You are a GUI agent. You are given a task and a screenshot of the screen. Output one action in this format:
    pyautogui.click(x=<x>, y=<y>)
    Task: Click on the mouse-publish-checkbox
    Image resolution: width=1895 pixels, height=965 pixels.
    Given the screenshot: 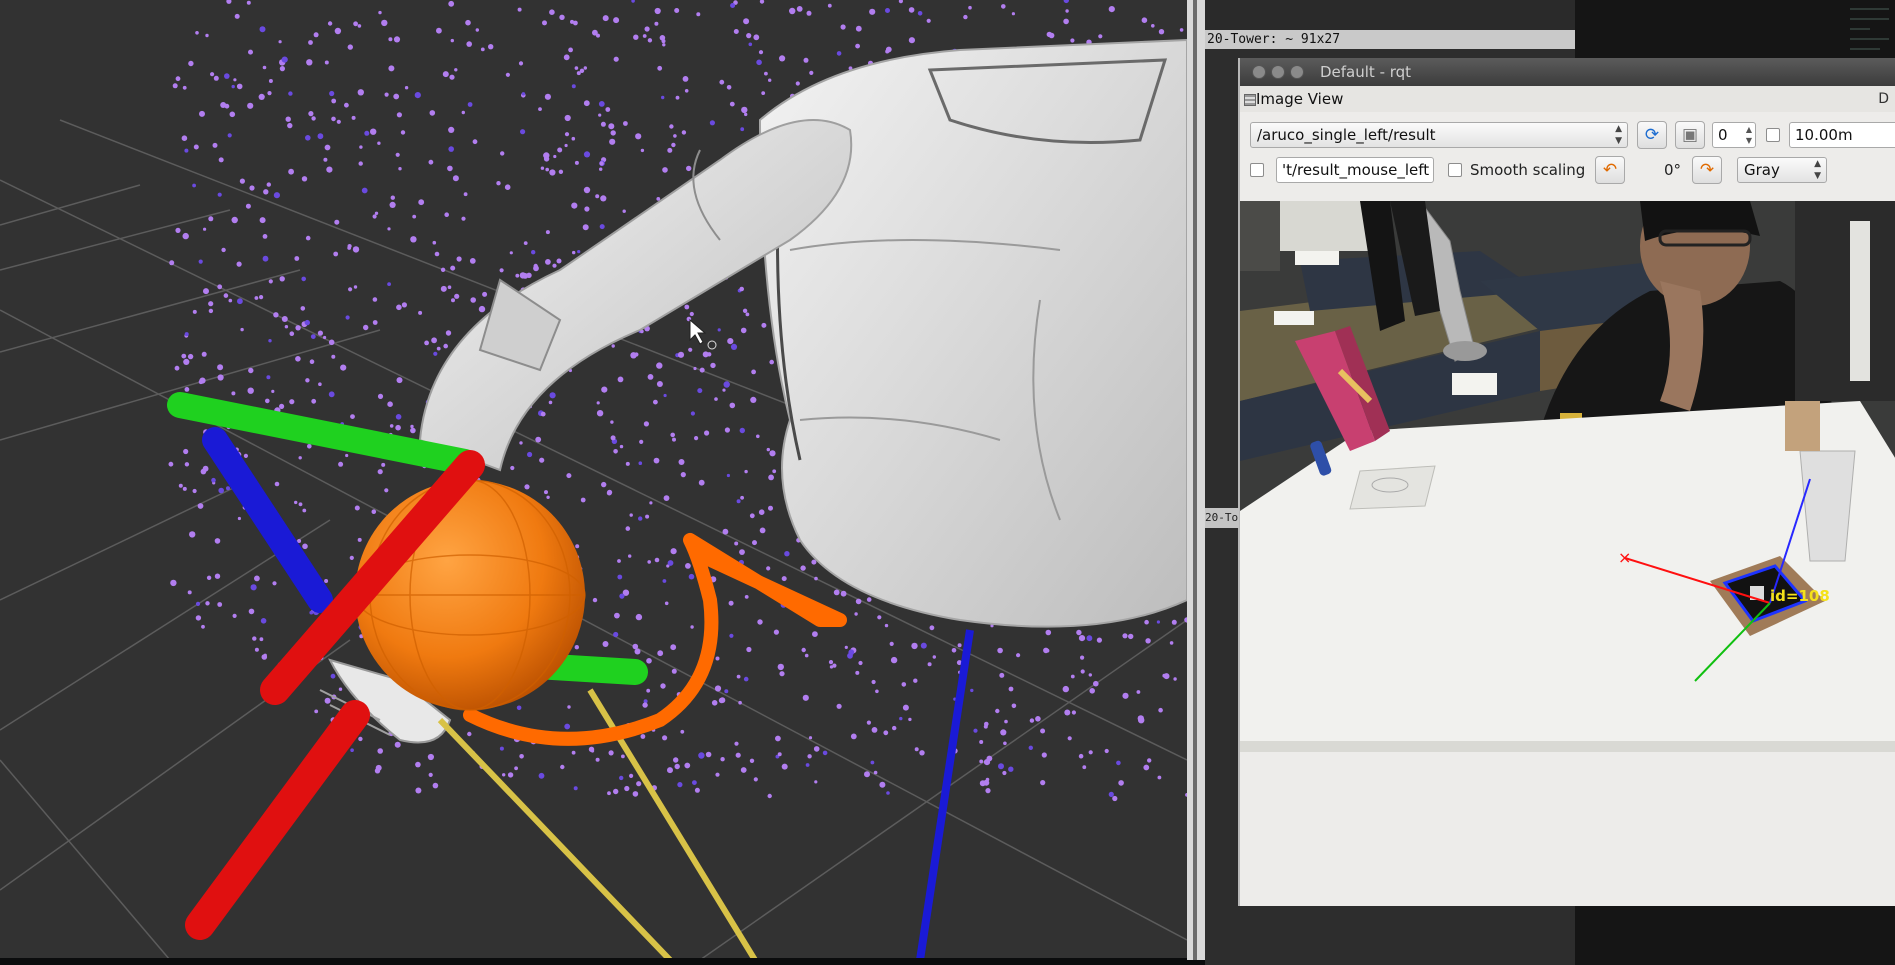 What is the action you would take?
    pyautogui.click(x=1257, y=170)
    